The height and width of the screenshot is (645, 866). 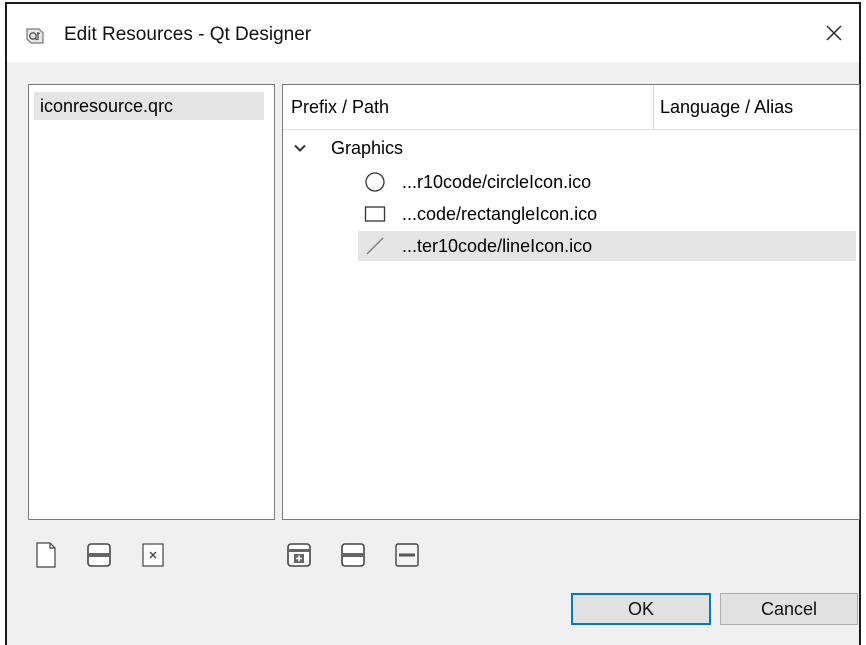 What do you see at coordinates (756, 107) in the screenshot?
I see `column-header-language-alias: Language / Alias` at bounding box center [756, 107].